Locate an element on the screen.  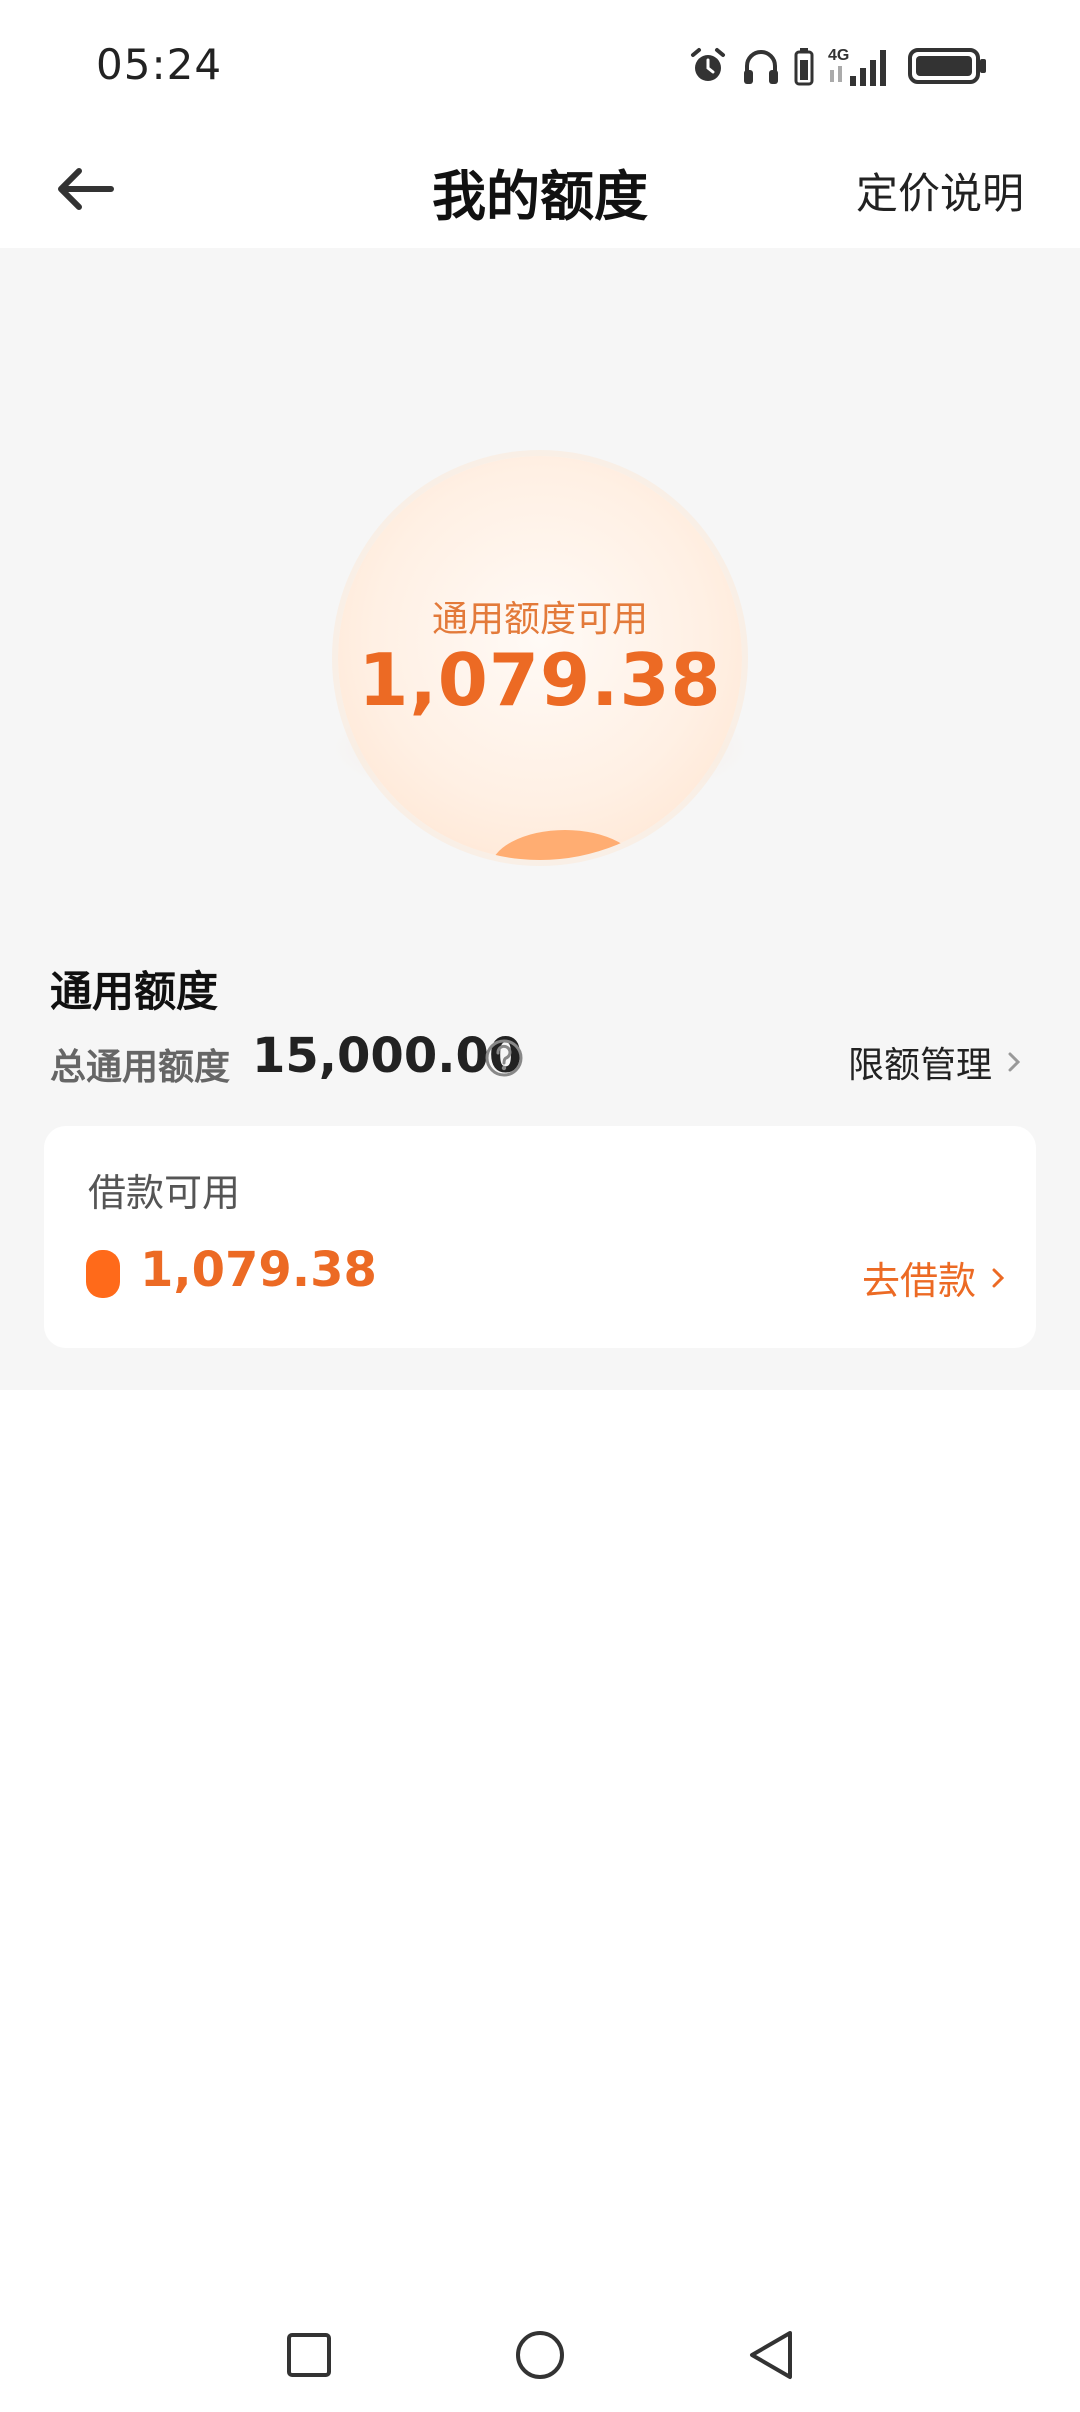
question-circle-icon is located at coordinates (504, 1058).